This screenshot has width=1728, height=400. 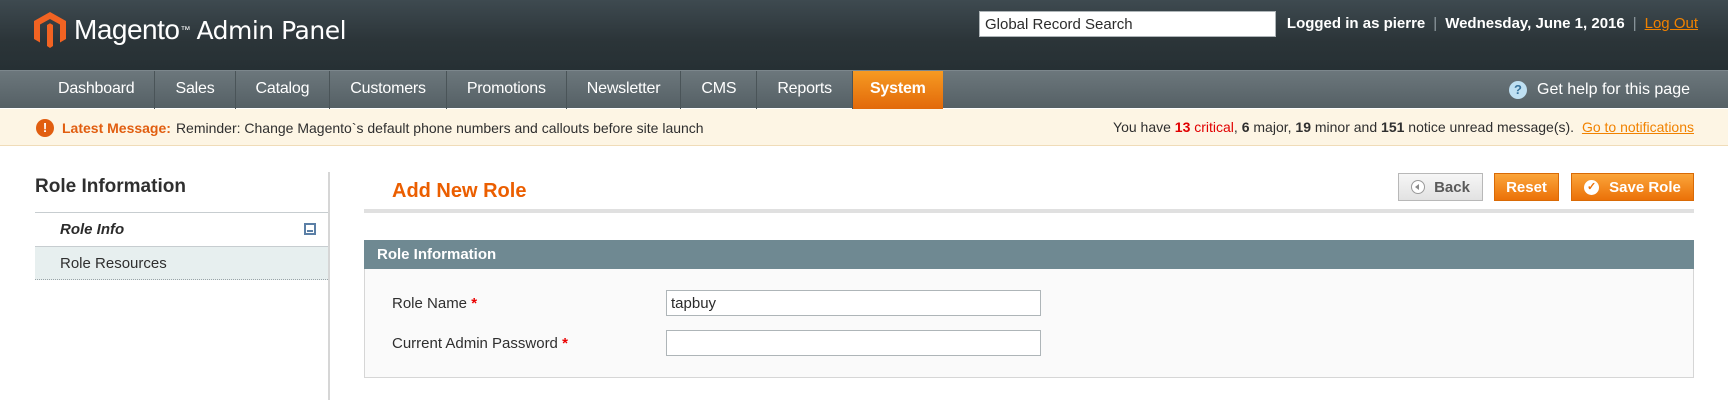 I want to click on back-button: Back, so click(x=1440, y=187).